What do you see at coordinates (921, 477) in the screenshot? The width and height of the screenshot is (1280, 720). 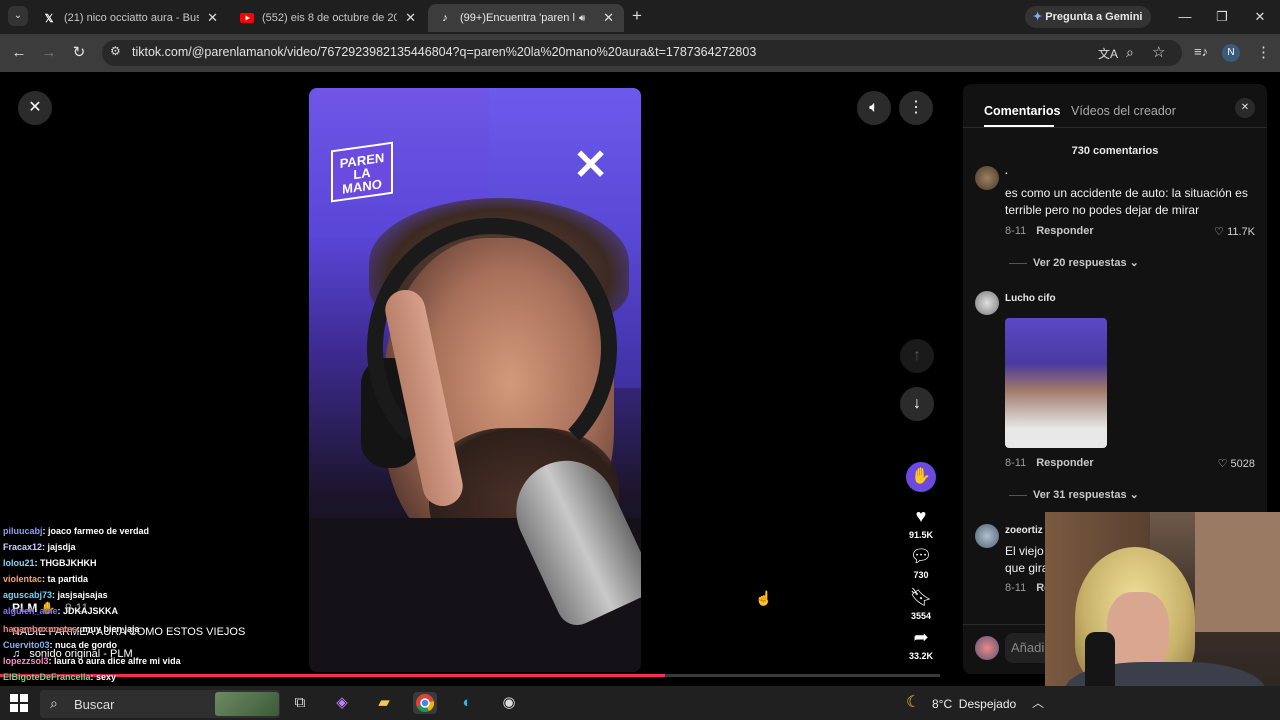 I see `creator-avatar: ✋` at bounding box center [921, 477].